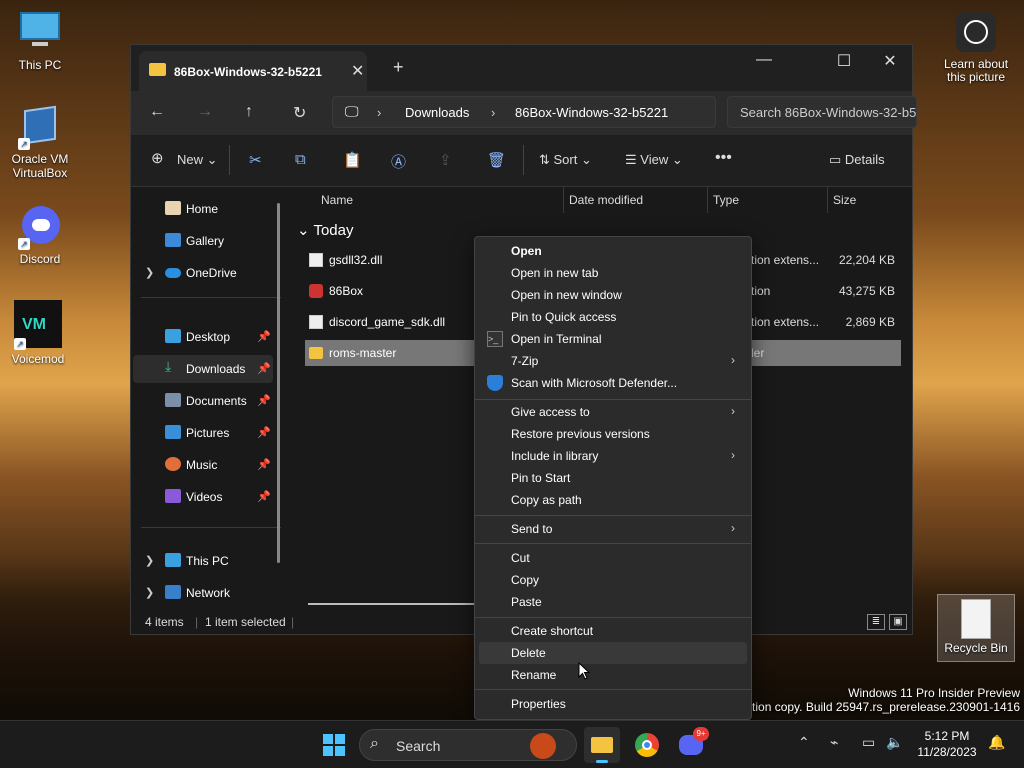 Image resolution: width=1024 pixels, height=768 pixels. Describe the element at coordinates (613, 295) in the screenshot. I see `menu-item-open-new-window: Open in new window` at that location.